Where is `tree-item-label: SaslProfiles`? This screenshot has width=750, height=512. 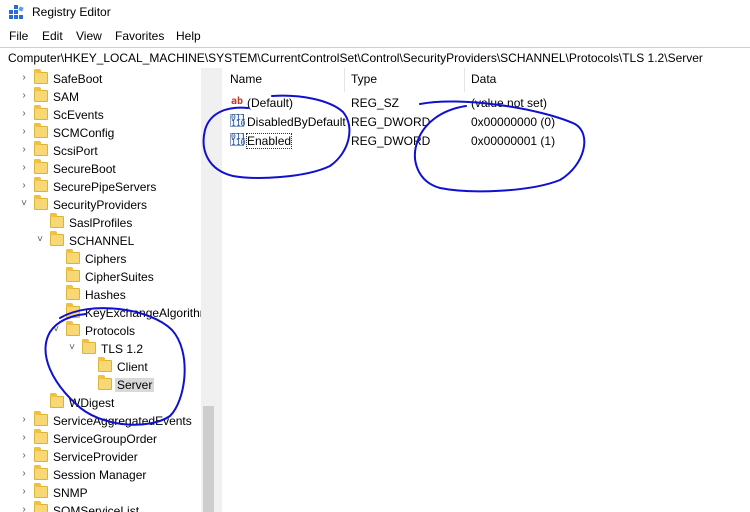 tree-item-label: SaslProfiles is located at coordinates (101, 223).